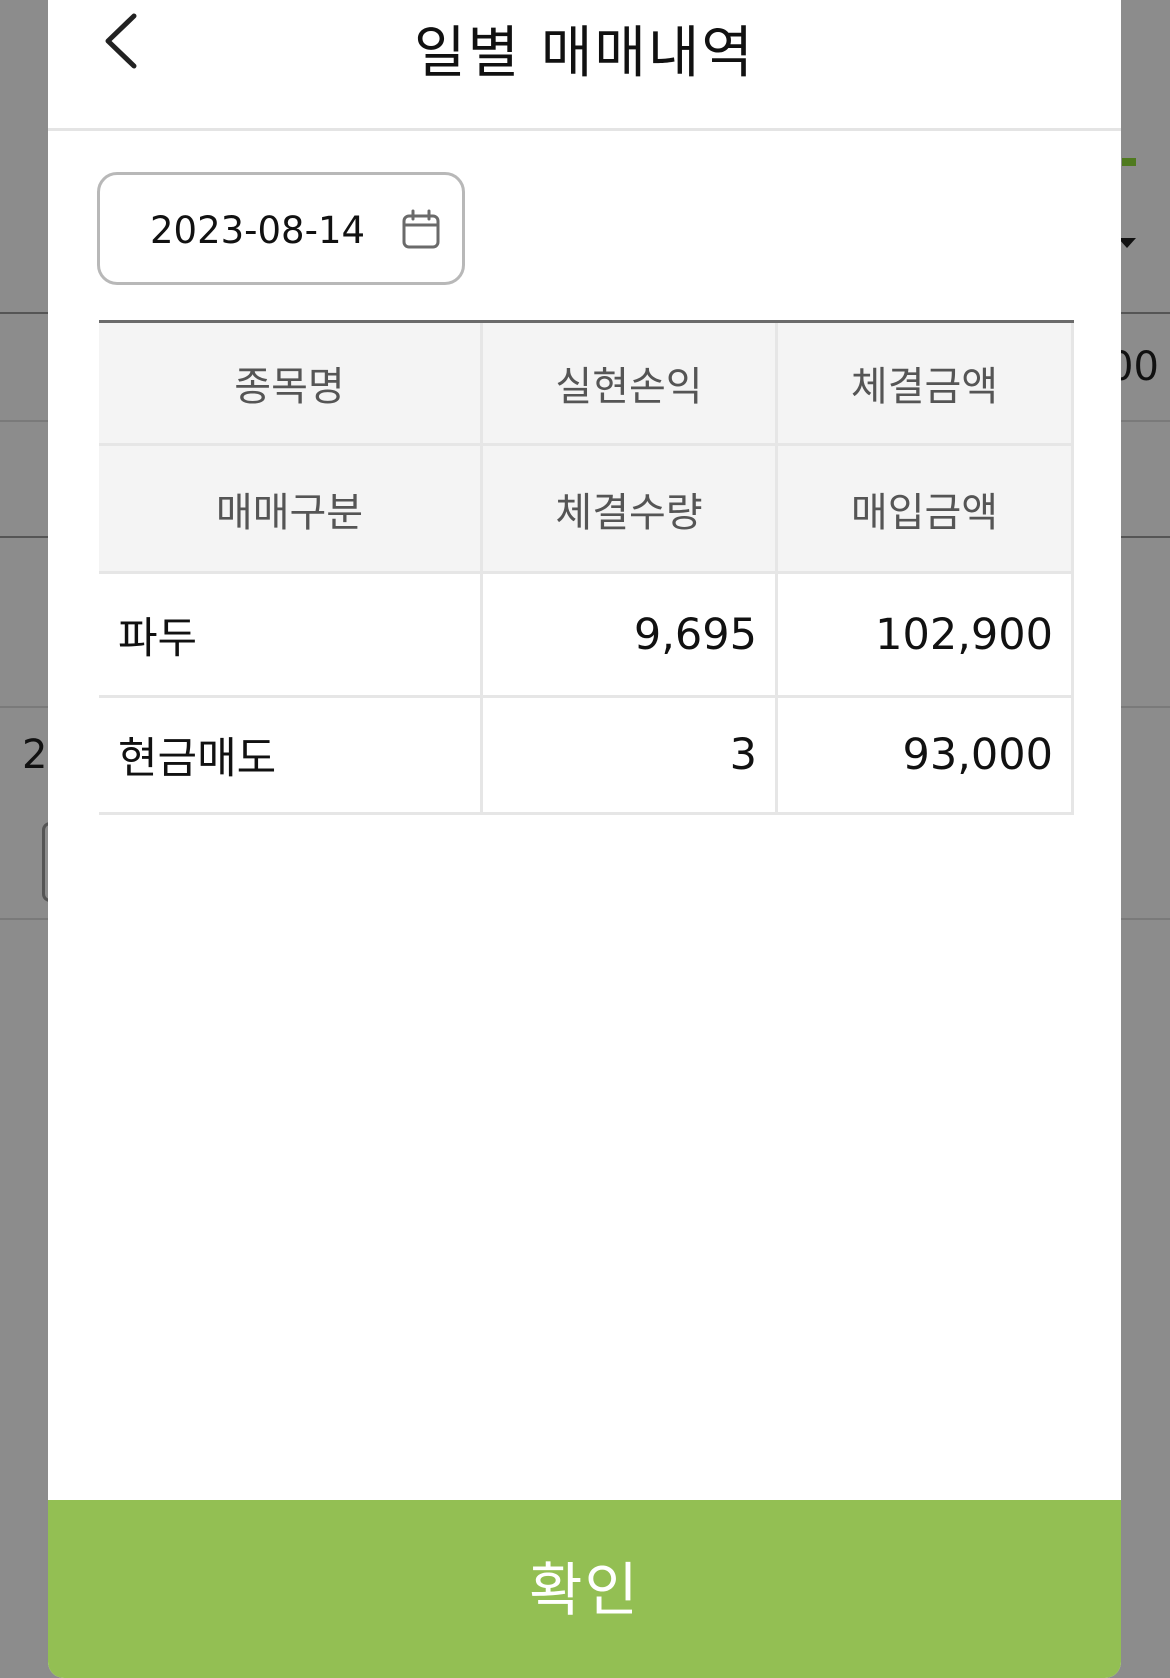 The image size is (1170, 1678). What do you see at coordinates (630, 756) in the screenshot?
I see `cell-execution-qty: 3` at bounding box center [630, 756].